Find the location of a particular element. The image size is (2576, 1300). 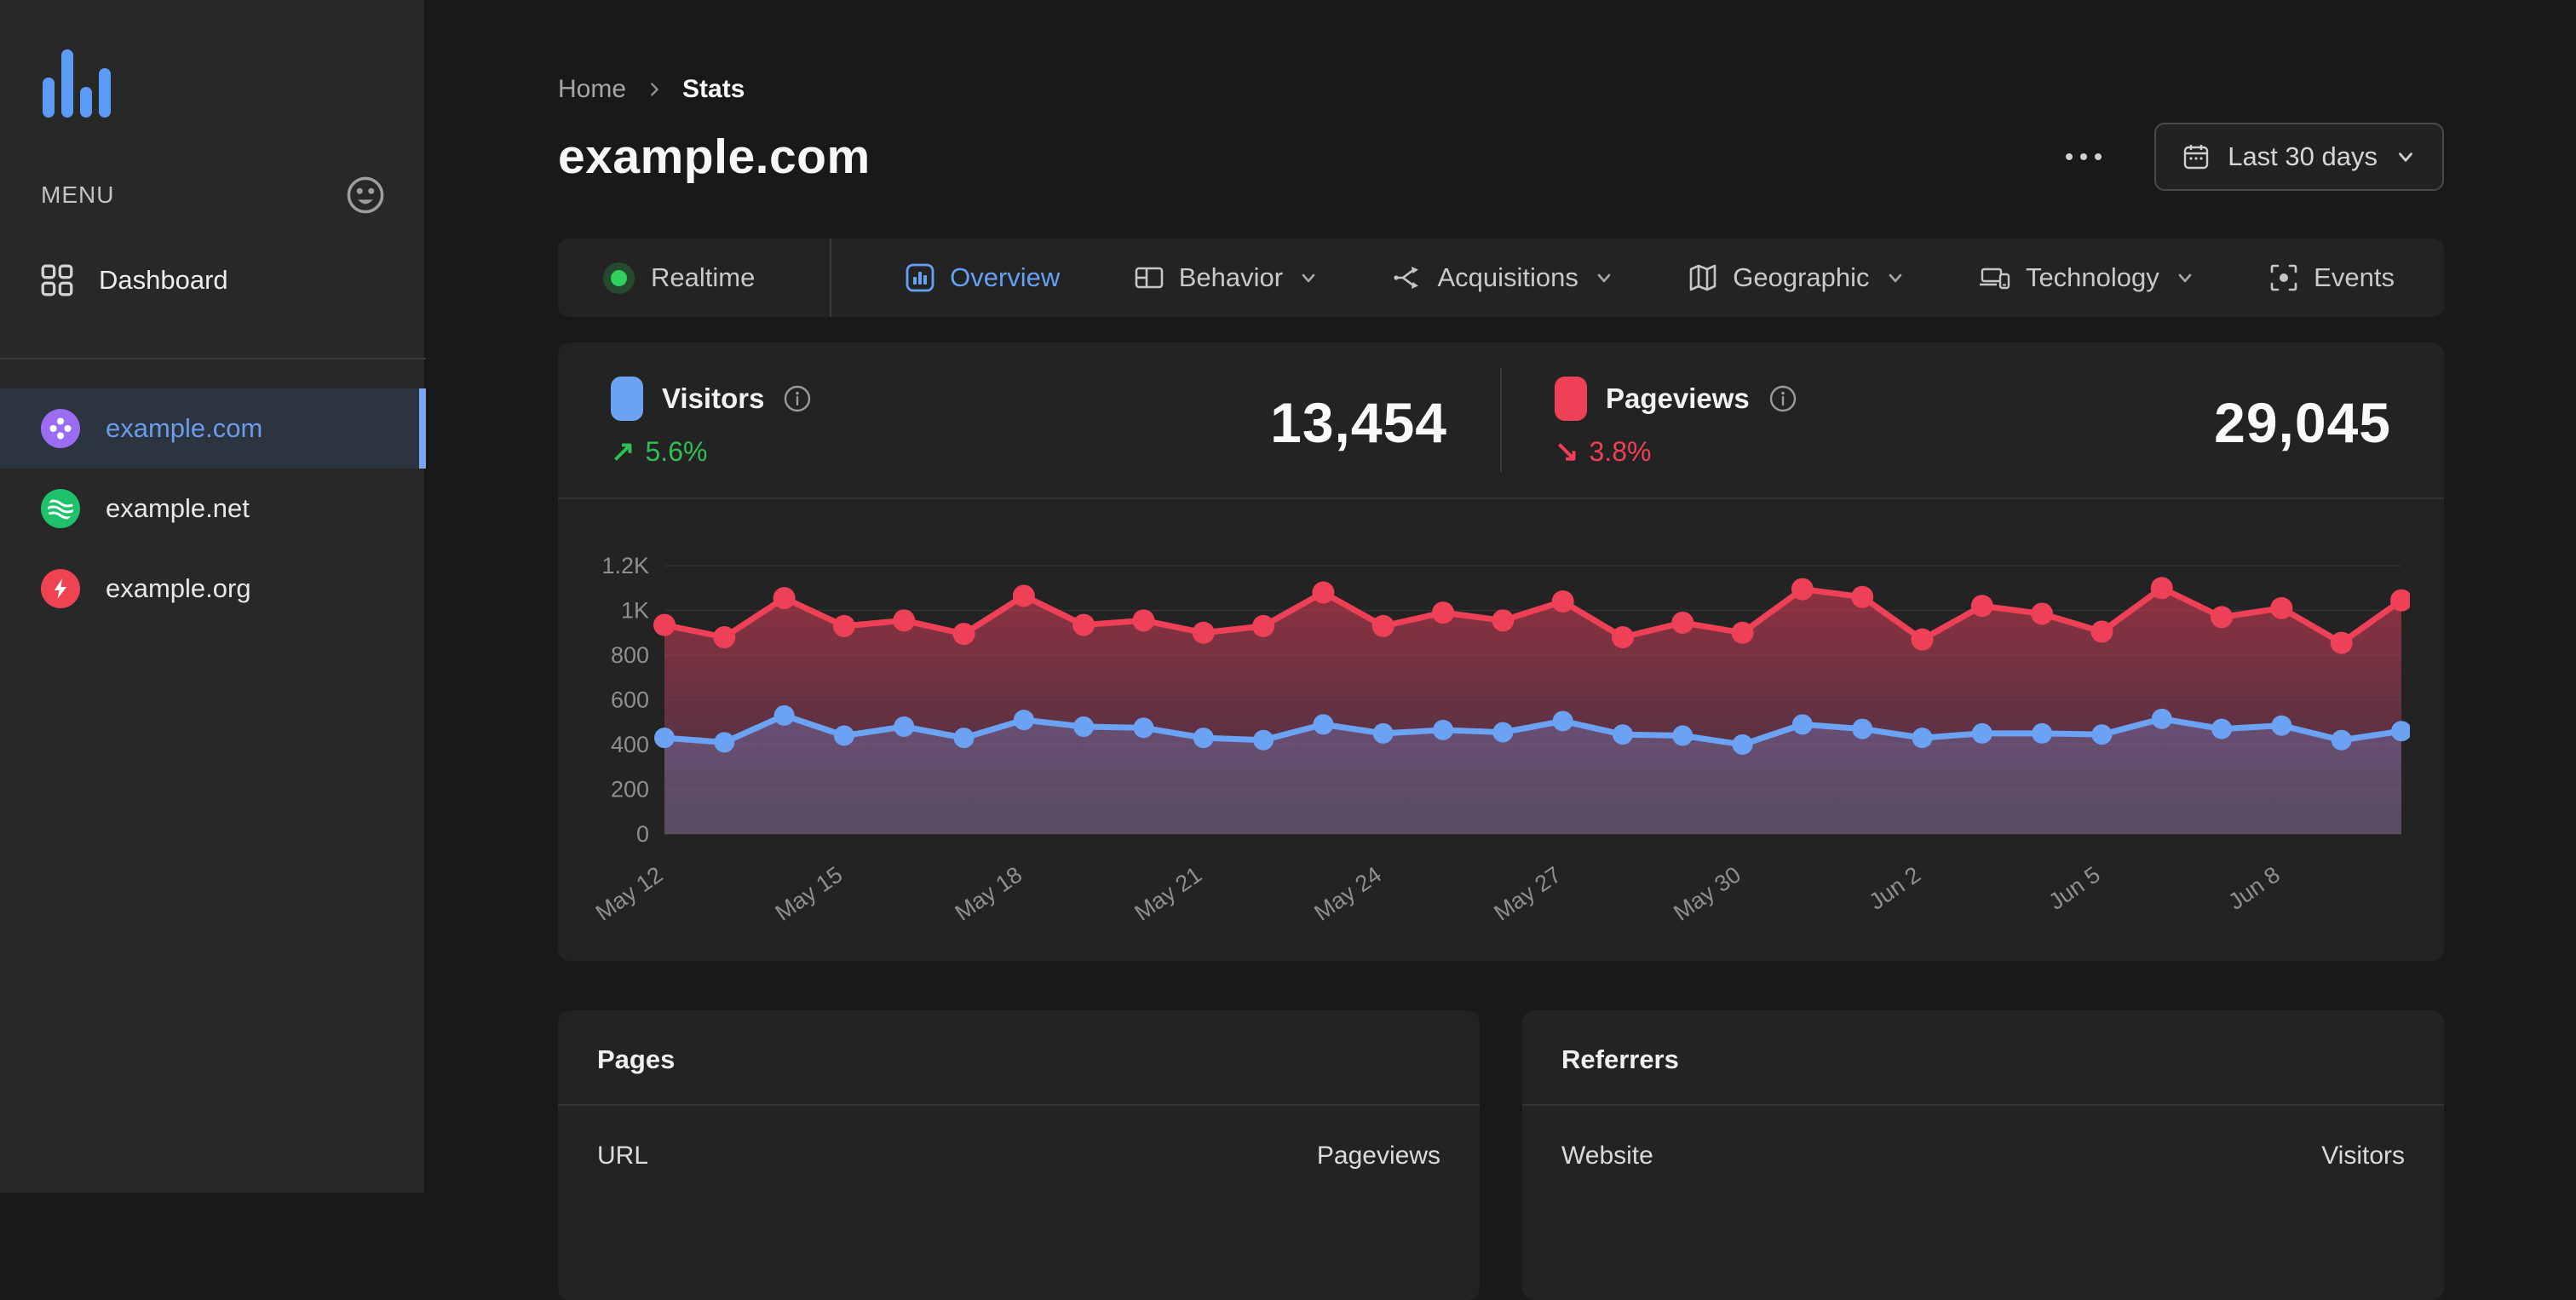

svg-text: 400 is located at coordinates (630, 744).